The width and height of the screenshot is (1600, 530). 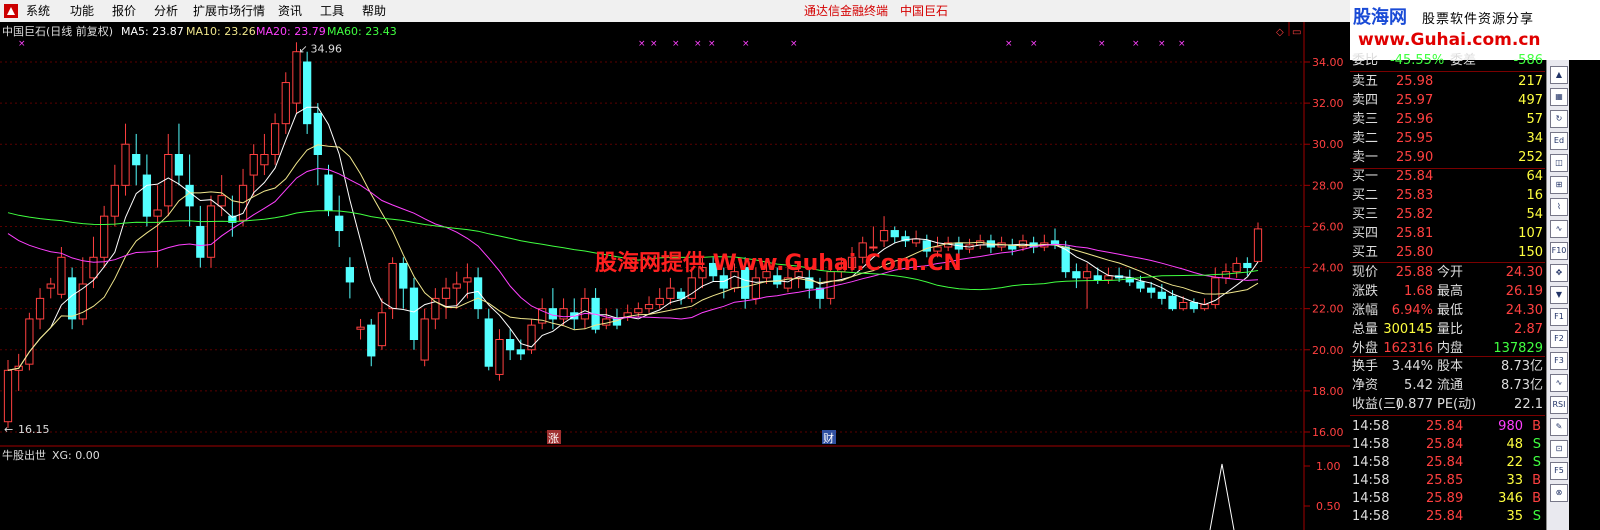 I want to click on tick-price: 25.84, so click(x=1445, y=462).